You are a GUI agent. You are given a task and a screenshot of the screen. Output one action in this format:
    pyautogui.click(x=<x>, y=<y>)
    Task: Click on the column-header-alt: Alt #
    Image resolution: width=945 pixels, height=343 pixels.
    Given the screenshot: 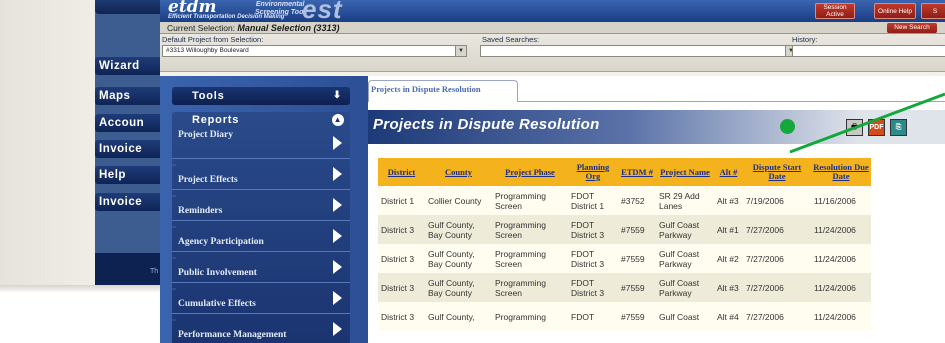 What is the action you would take?
    pyautogui.click(x=728, y=172)
    